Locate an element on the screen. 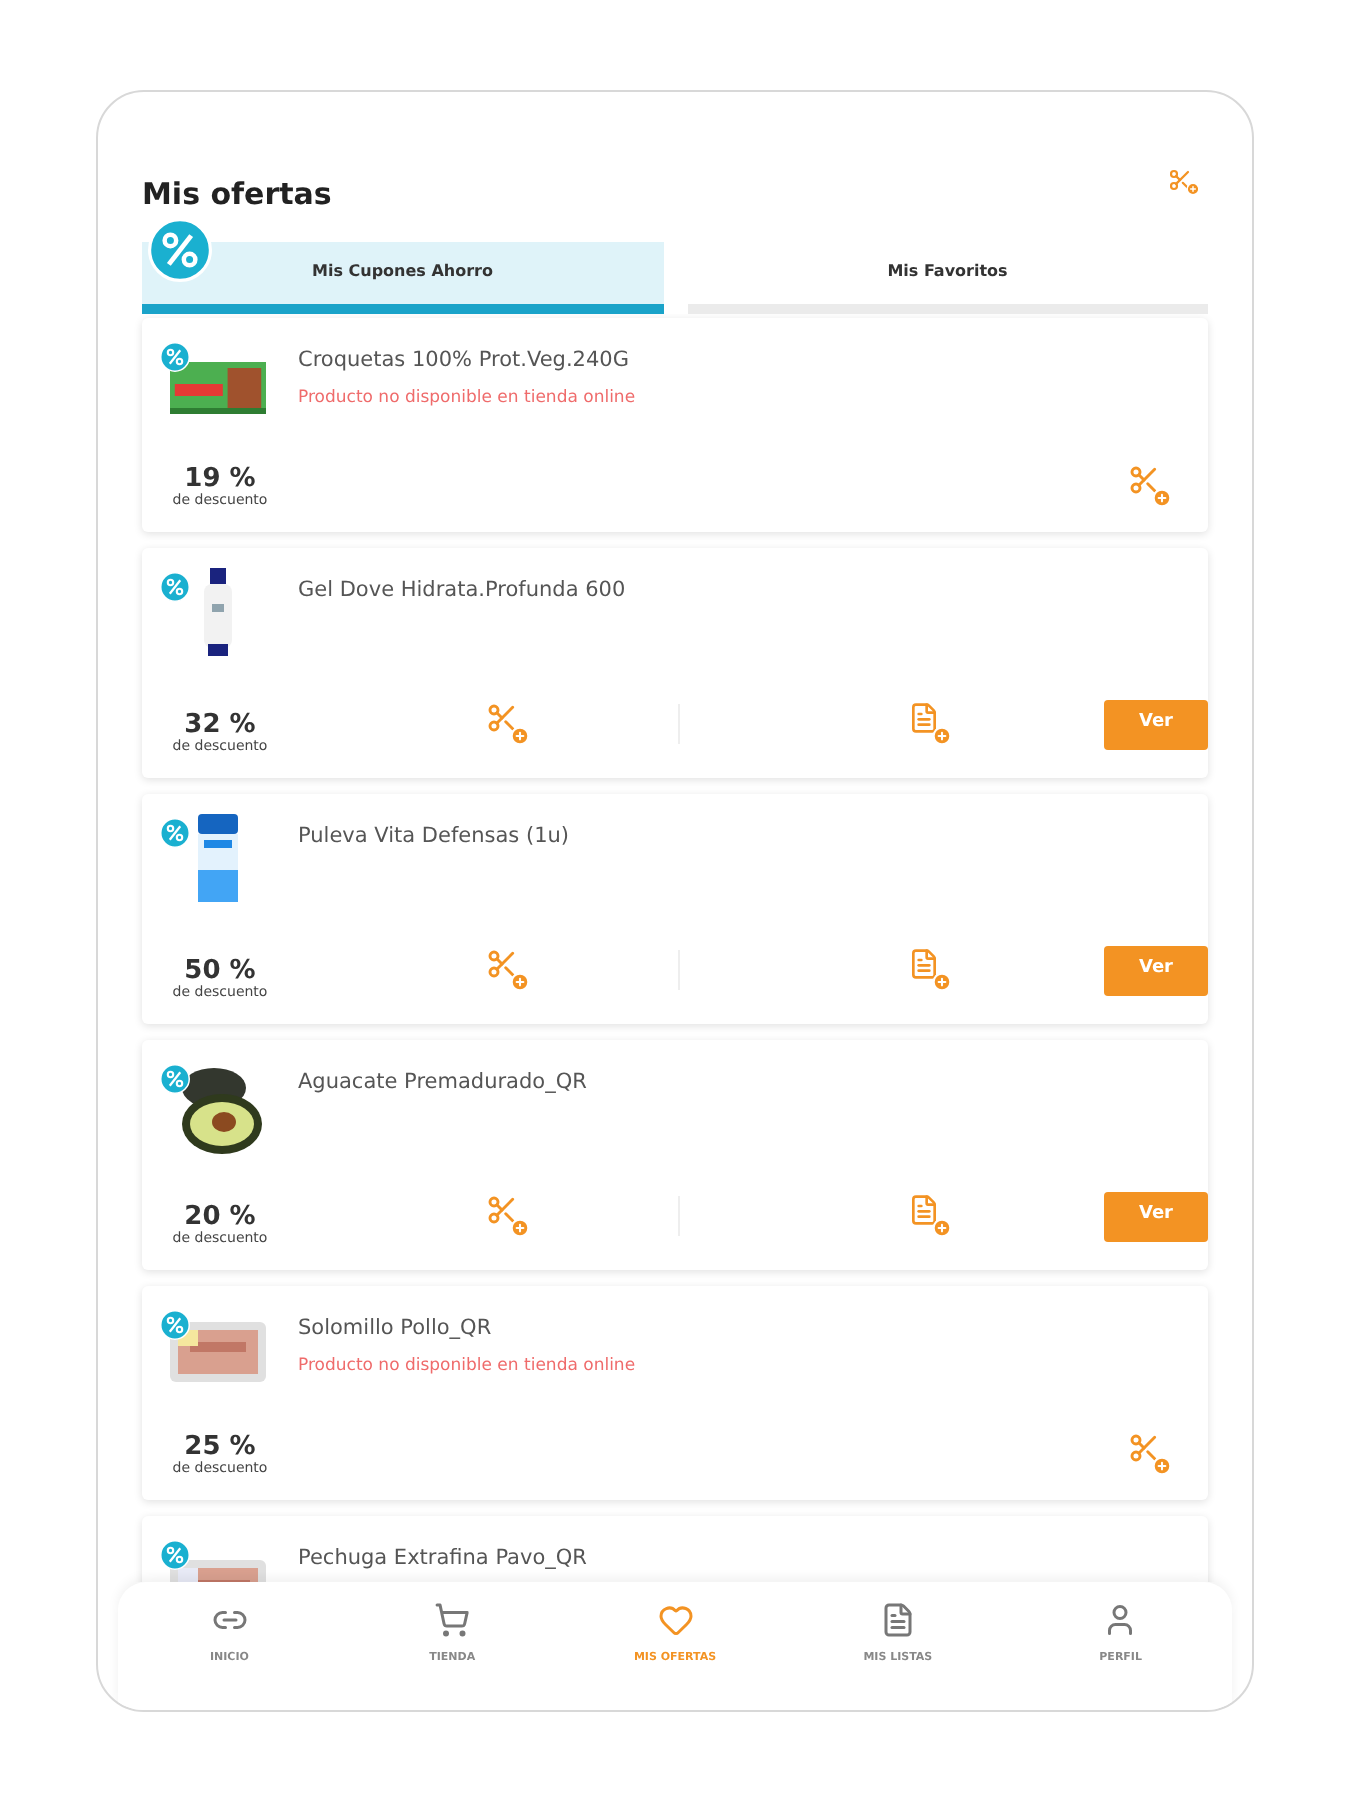 The height and width of the screenshot is (1800, 1350). product-name: Solomillo Pollo_QR is located at coordinates (396, 1328).